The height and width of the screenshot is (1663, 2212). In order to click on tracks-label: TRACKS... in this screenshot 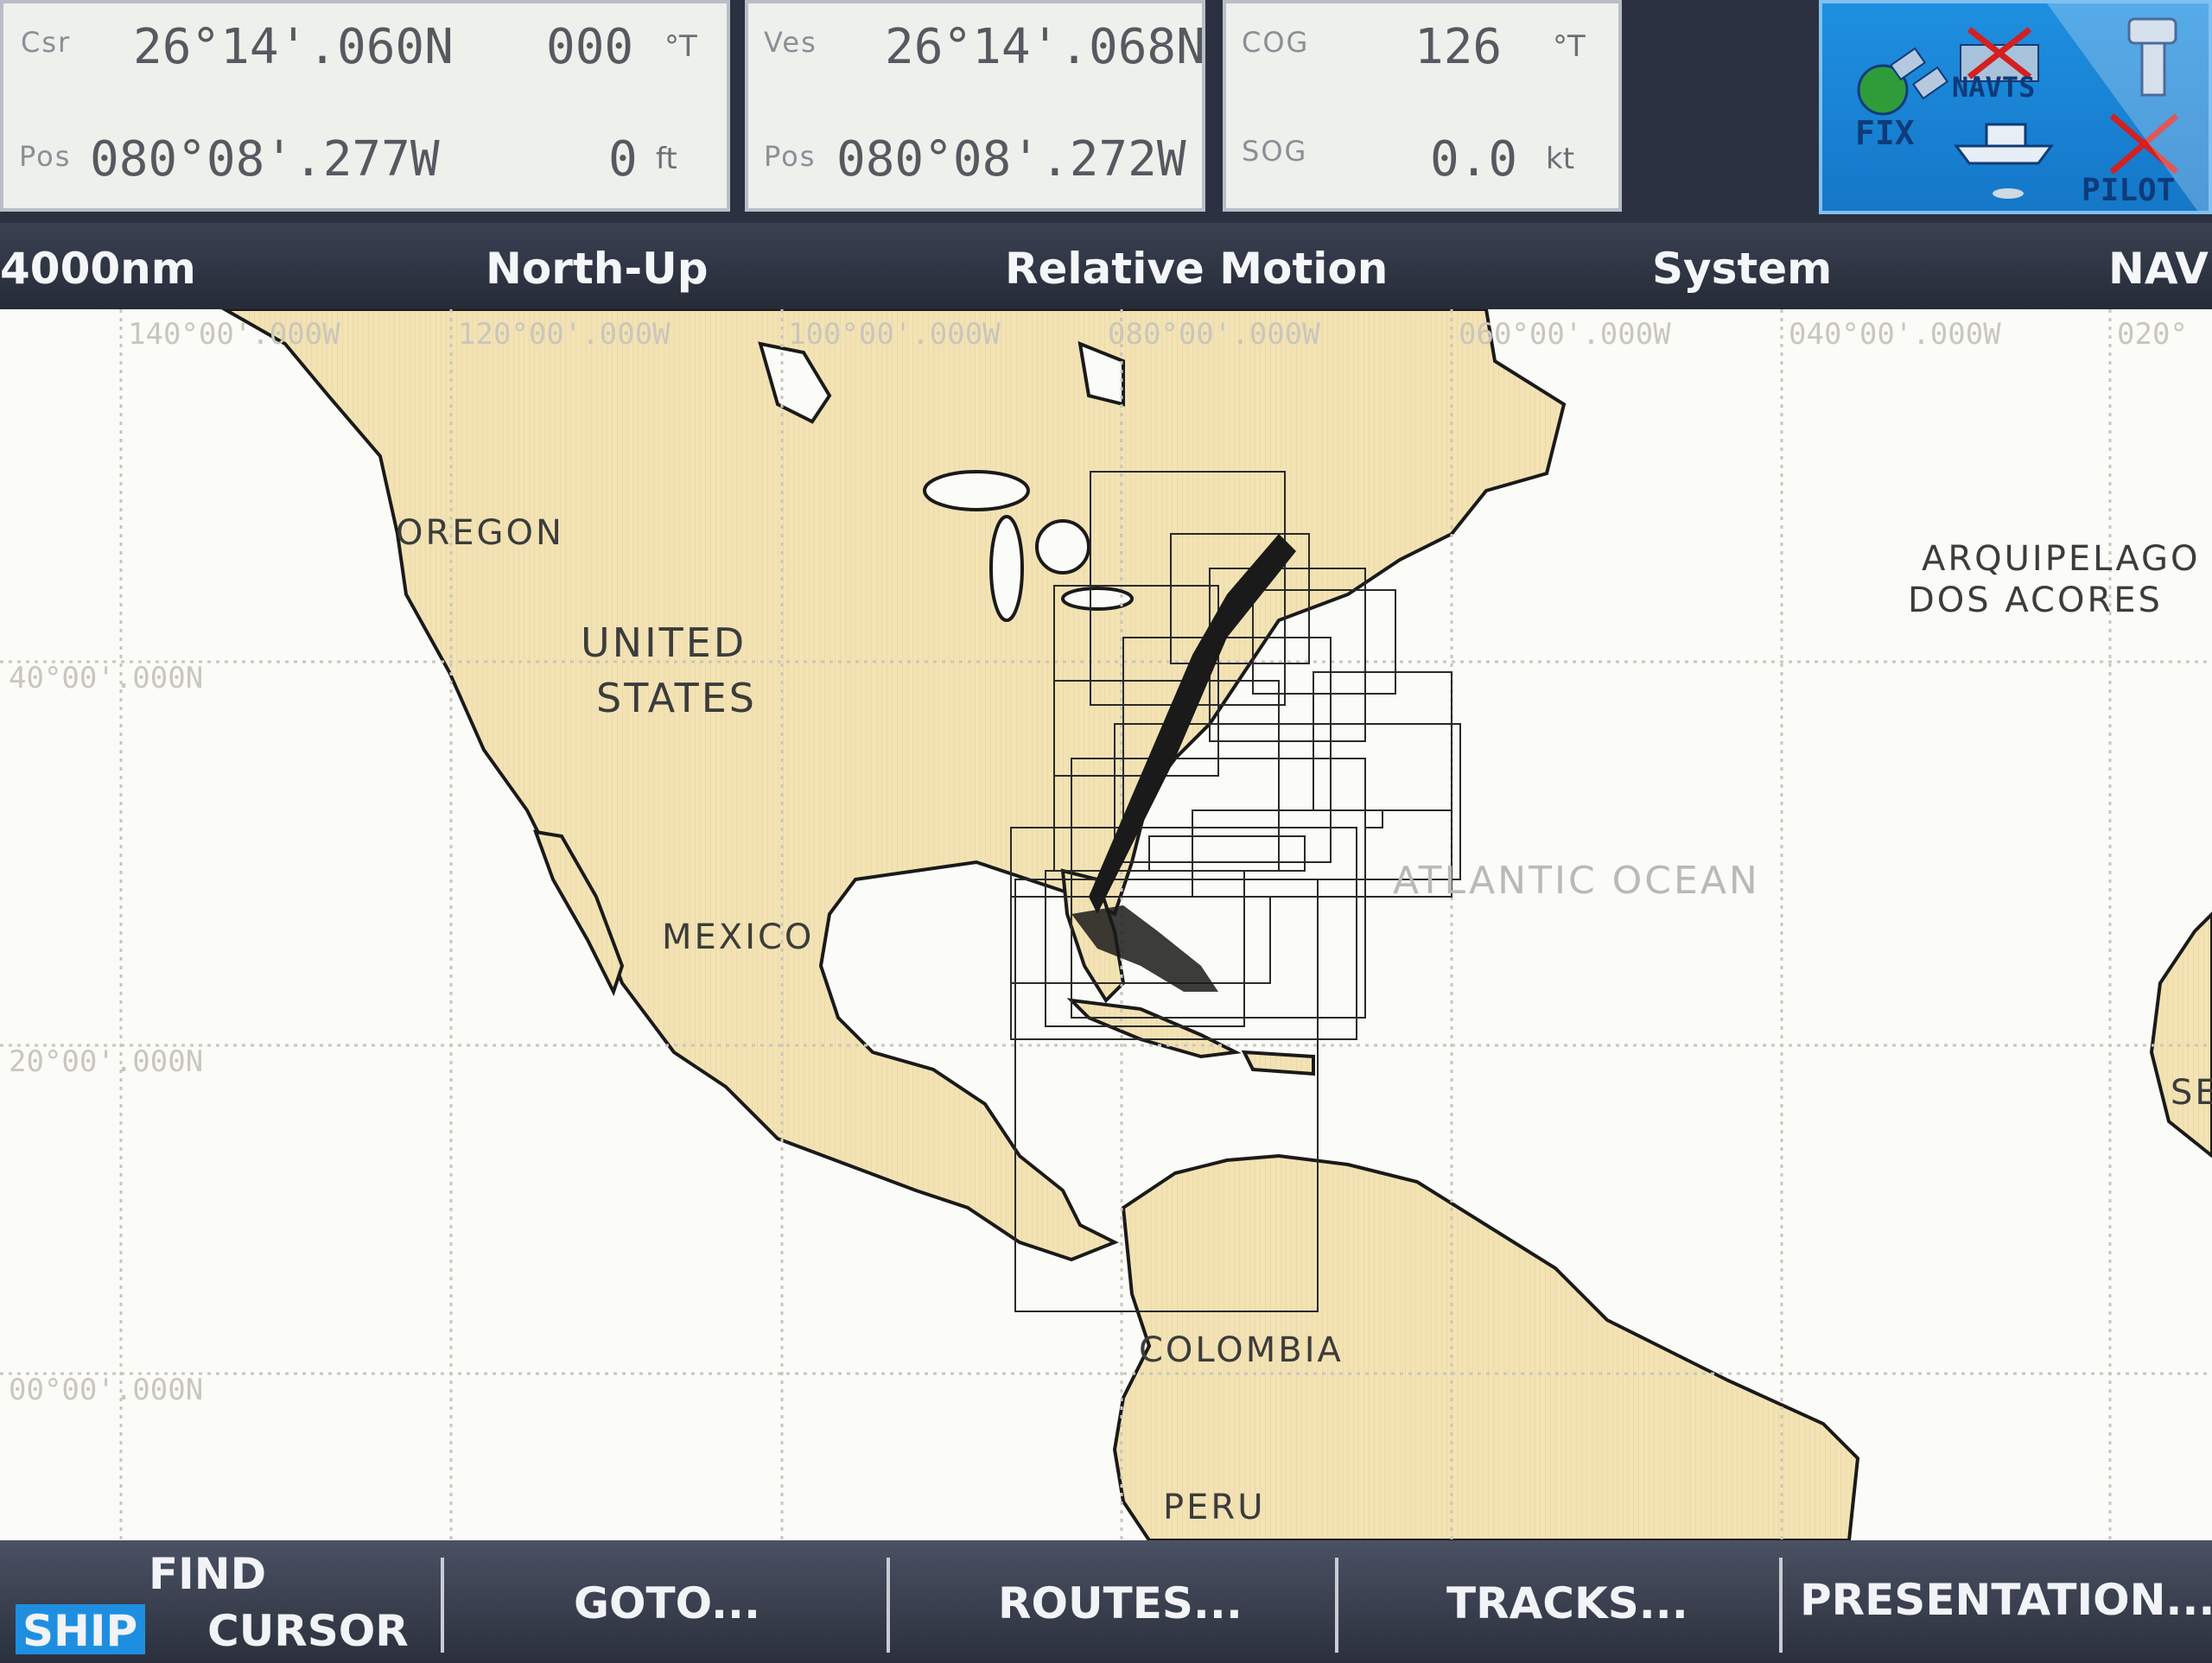, I will do `click(1567, 1603)`.